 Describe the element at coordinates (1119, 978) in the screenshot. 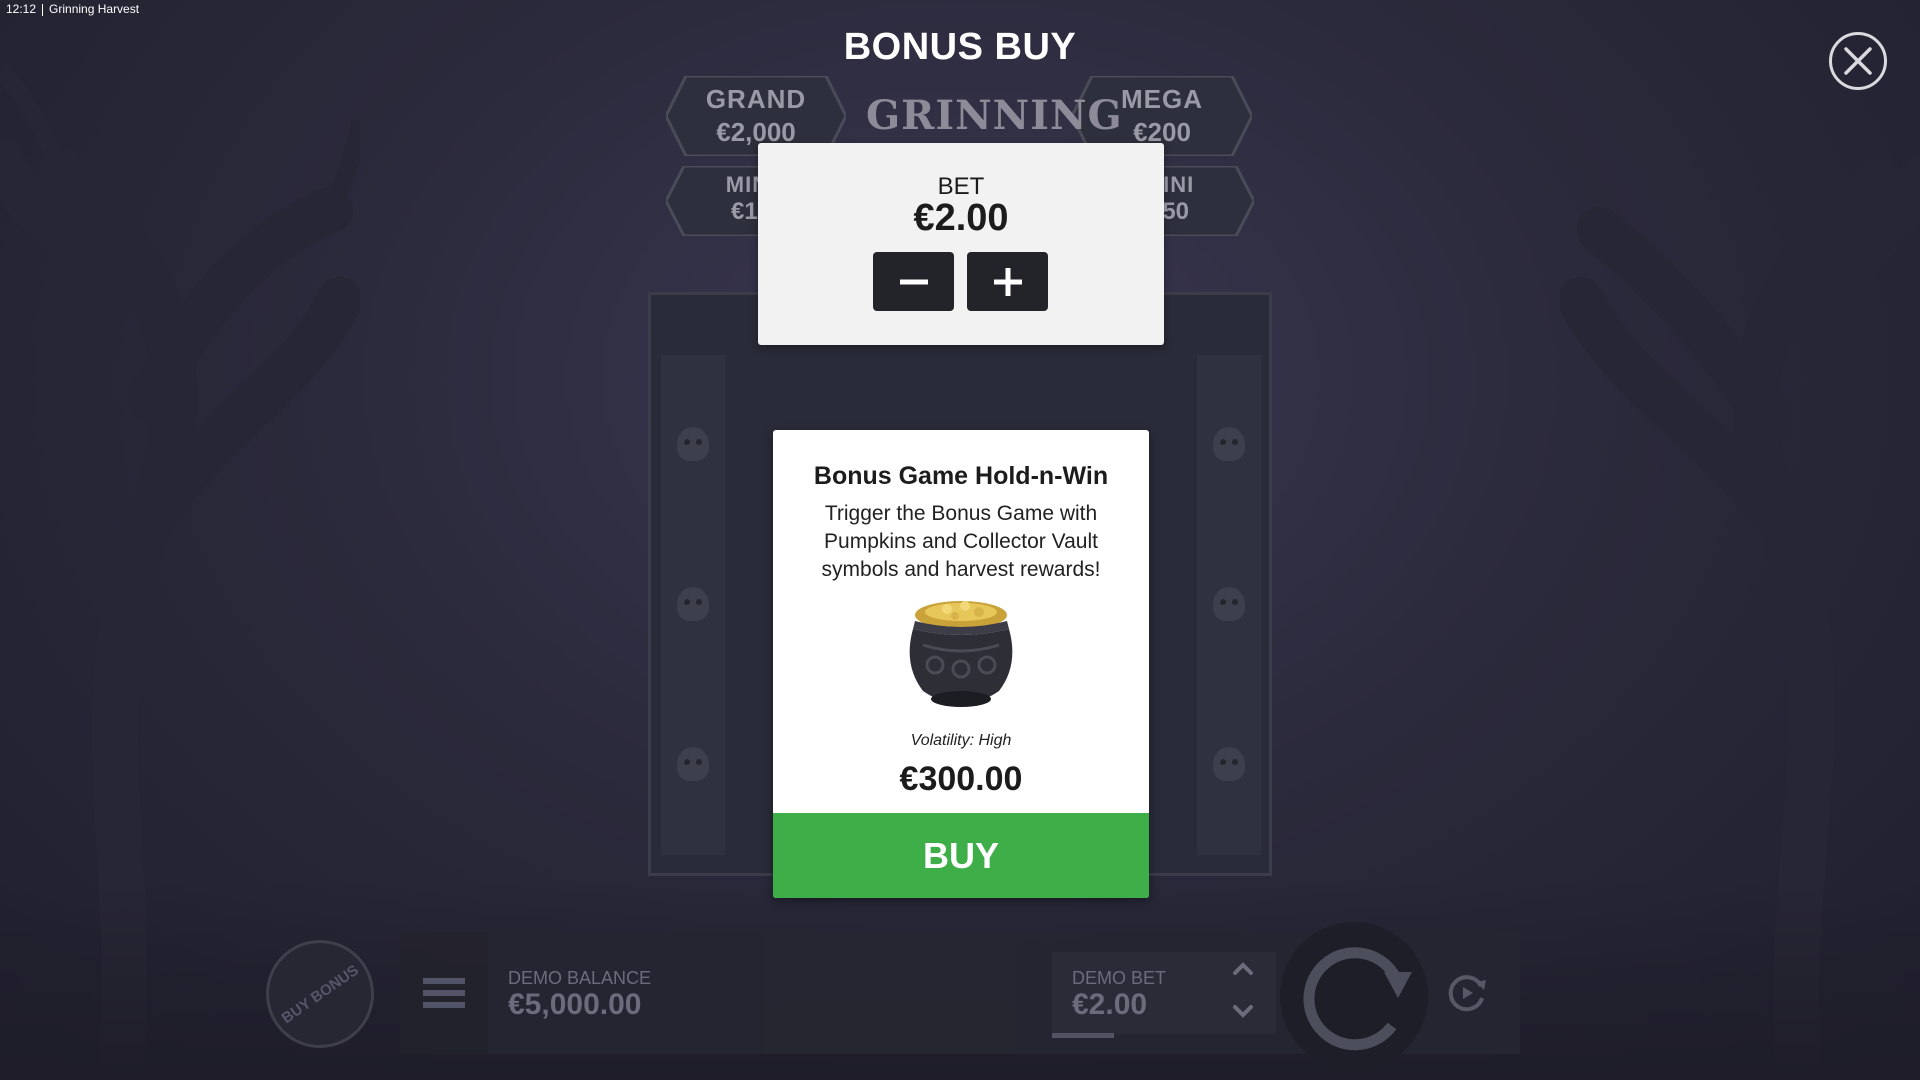

I see `demo-bet-label: DEMO BET` at that location.